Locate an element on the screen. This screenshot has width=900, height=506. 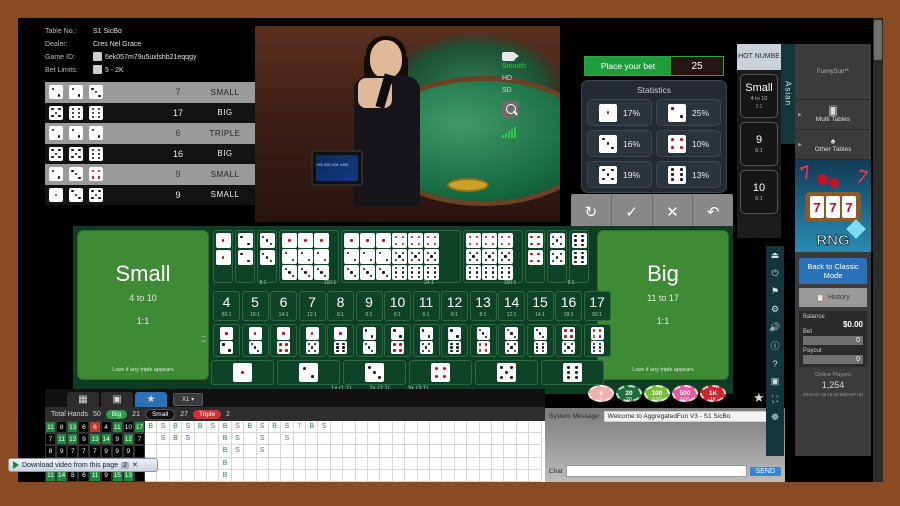
chat-input is located at coordinates (656, 471).